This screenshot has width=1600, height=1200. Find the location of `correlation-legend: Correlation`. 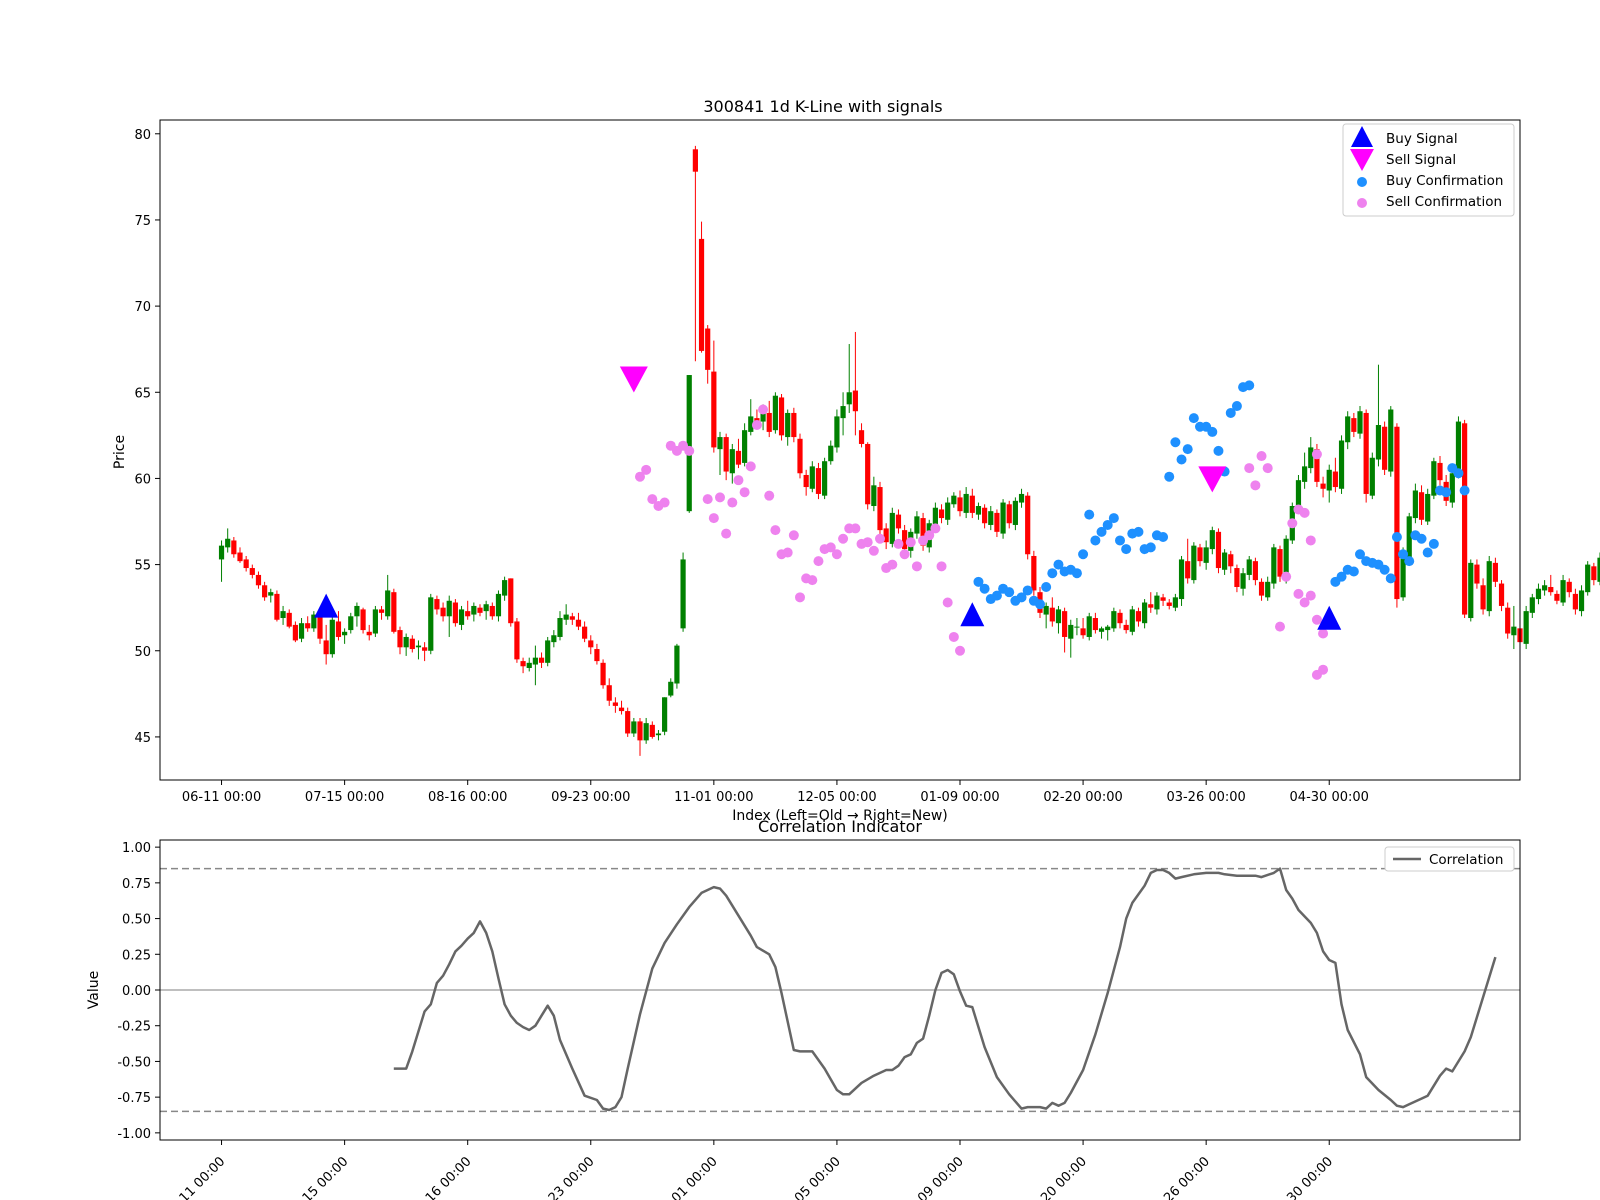

correlation-legend: Correlation is located at coordinates (1449, 859).